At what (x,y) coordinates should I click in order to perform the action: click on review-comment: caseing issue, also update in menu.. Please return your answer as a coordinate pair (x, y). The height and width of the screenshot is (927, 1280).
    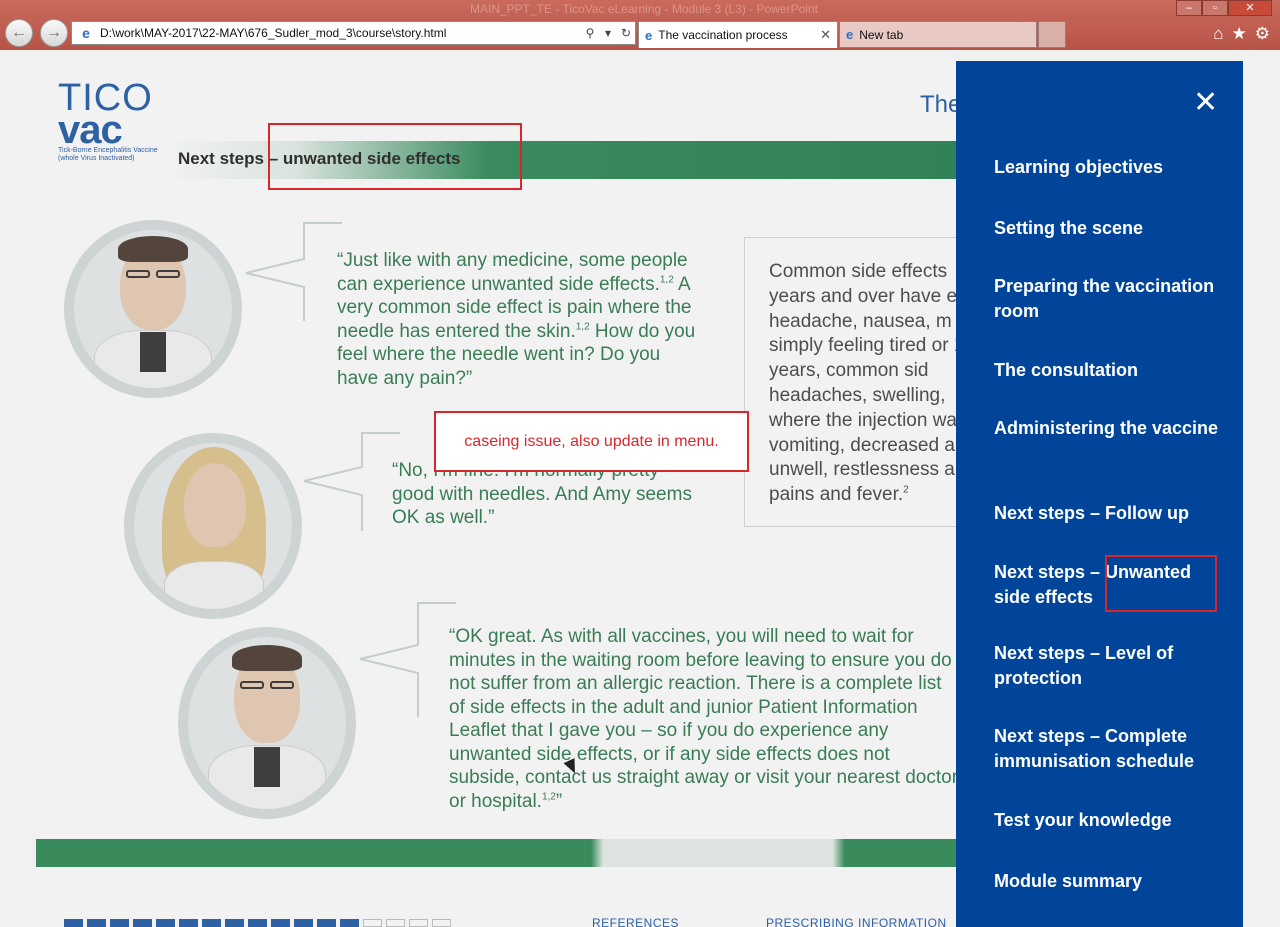
    Looking at the image, I should click on (591, 441).